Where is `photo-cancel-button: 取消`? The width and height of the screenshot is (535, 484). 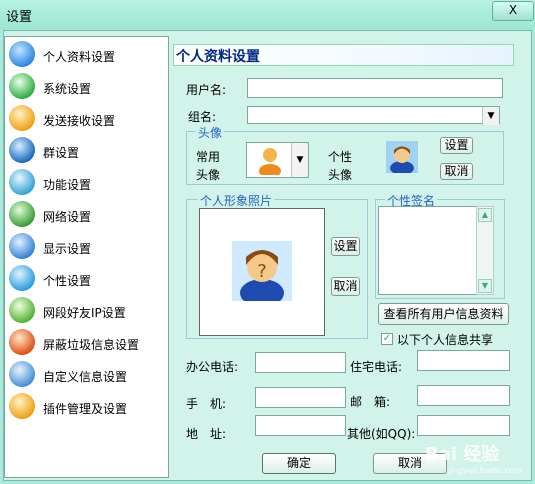
photo-cancel-button: 取消 is located at coordinates (345, 286).